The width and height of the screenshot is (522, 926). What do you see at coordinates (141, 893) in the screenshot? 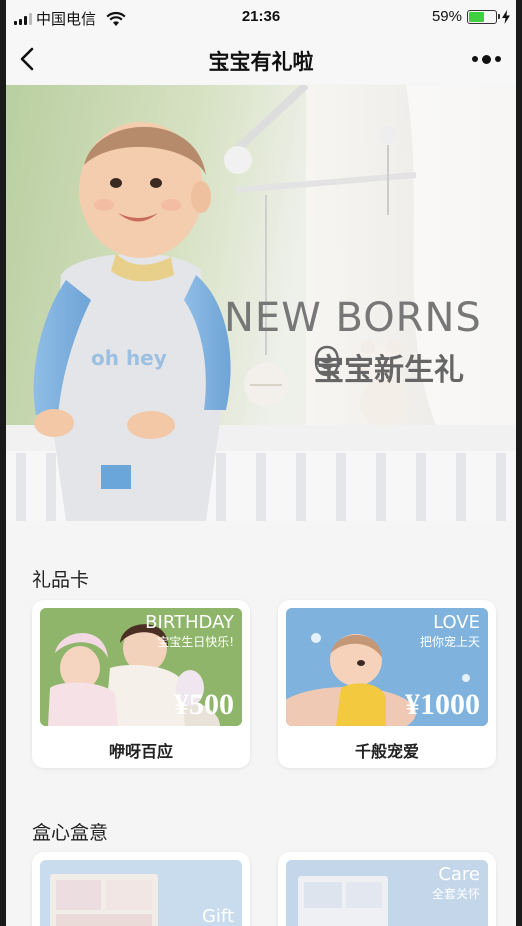
I see `gift-box-image: Gift` at bounding box center [141, 893].